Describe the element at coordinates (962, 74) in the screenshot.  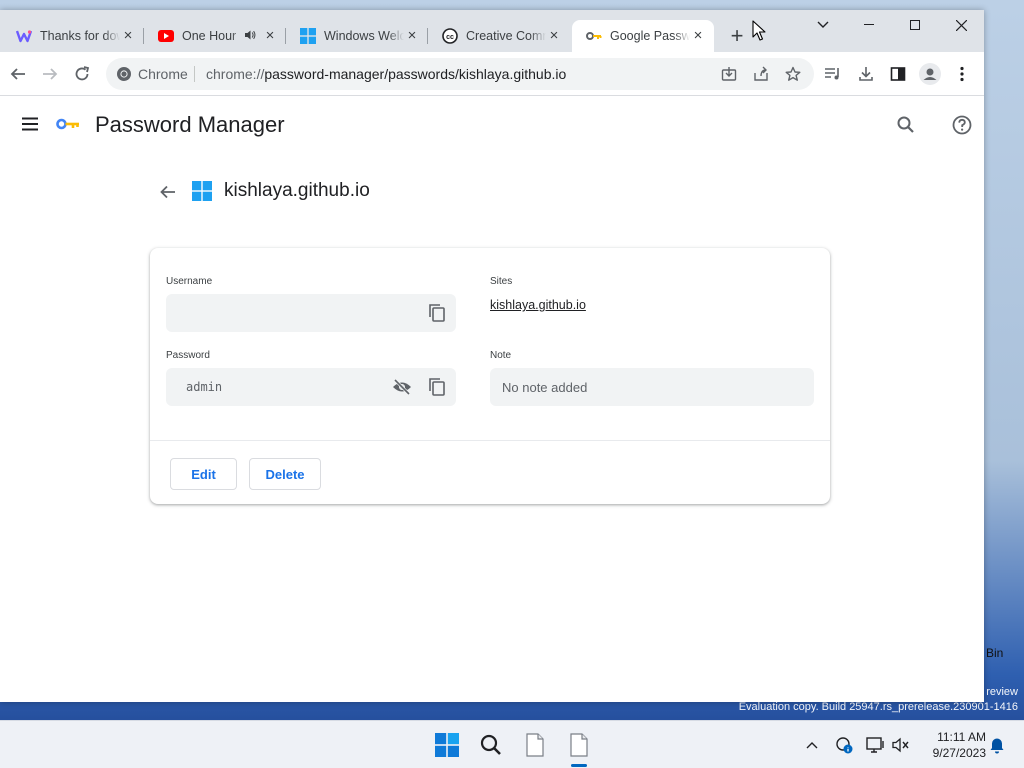
I see `more-menu-icon` at that location.